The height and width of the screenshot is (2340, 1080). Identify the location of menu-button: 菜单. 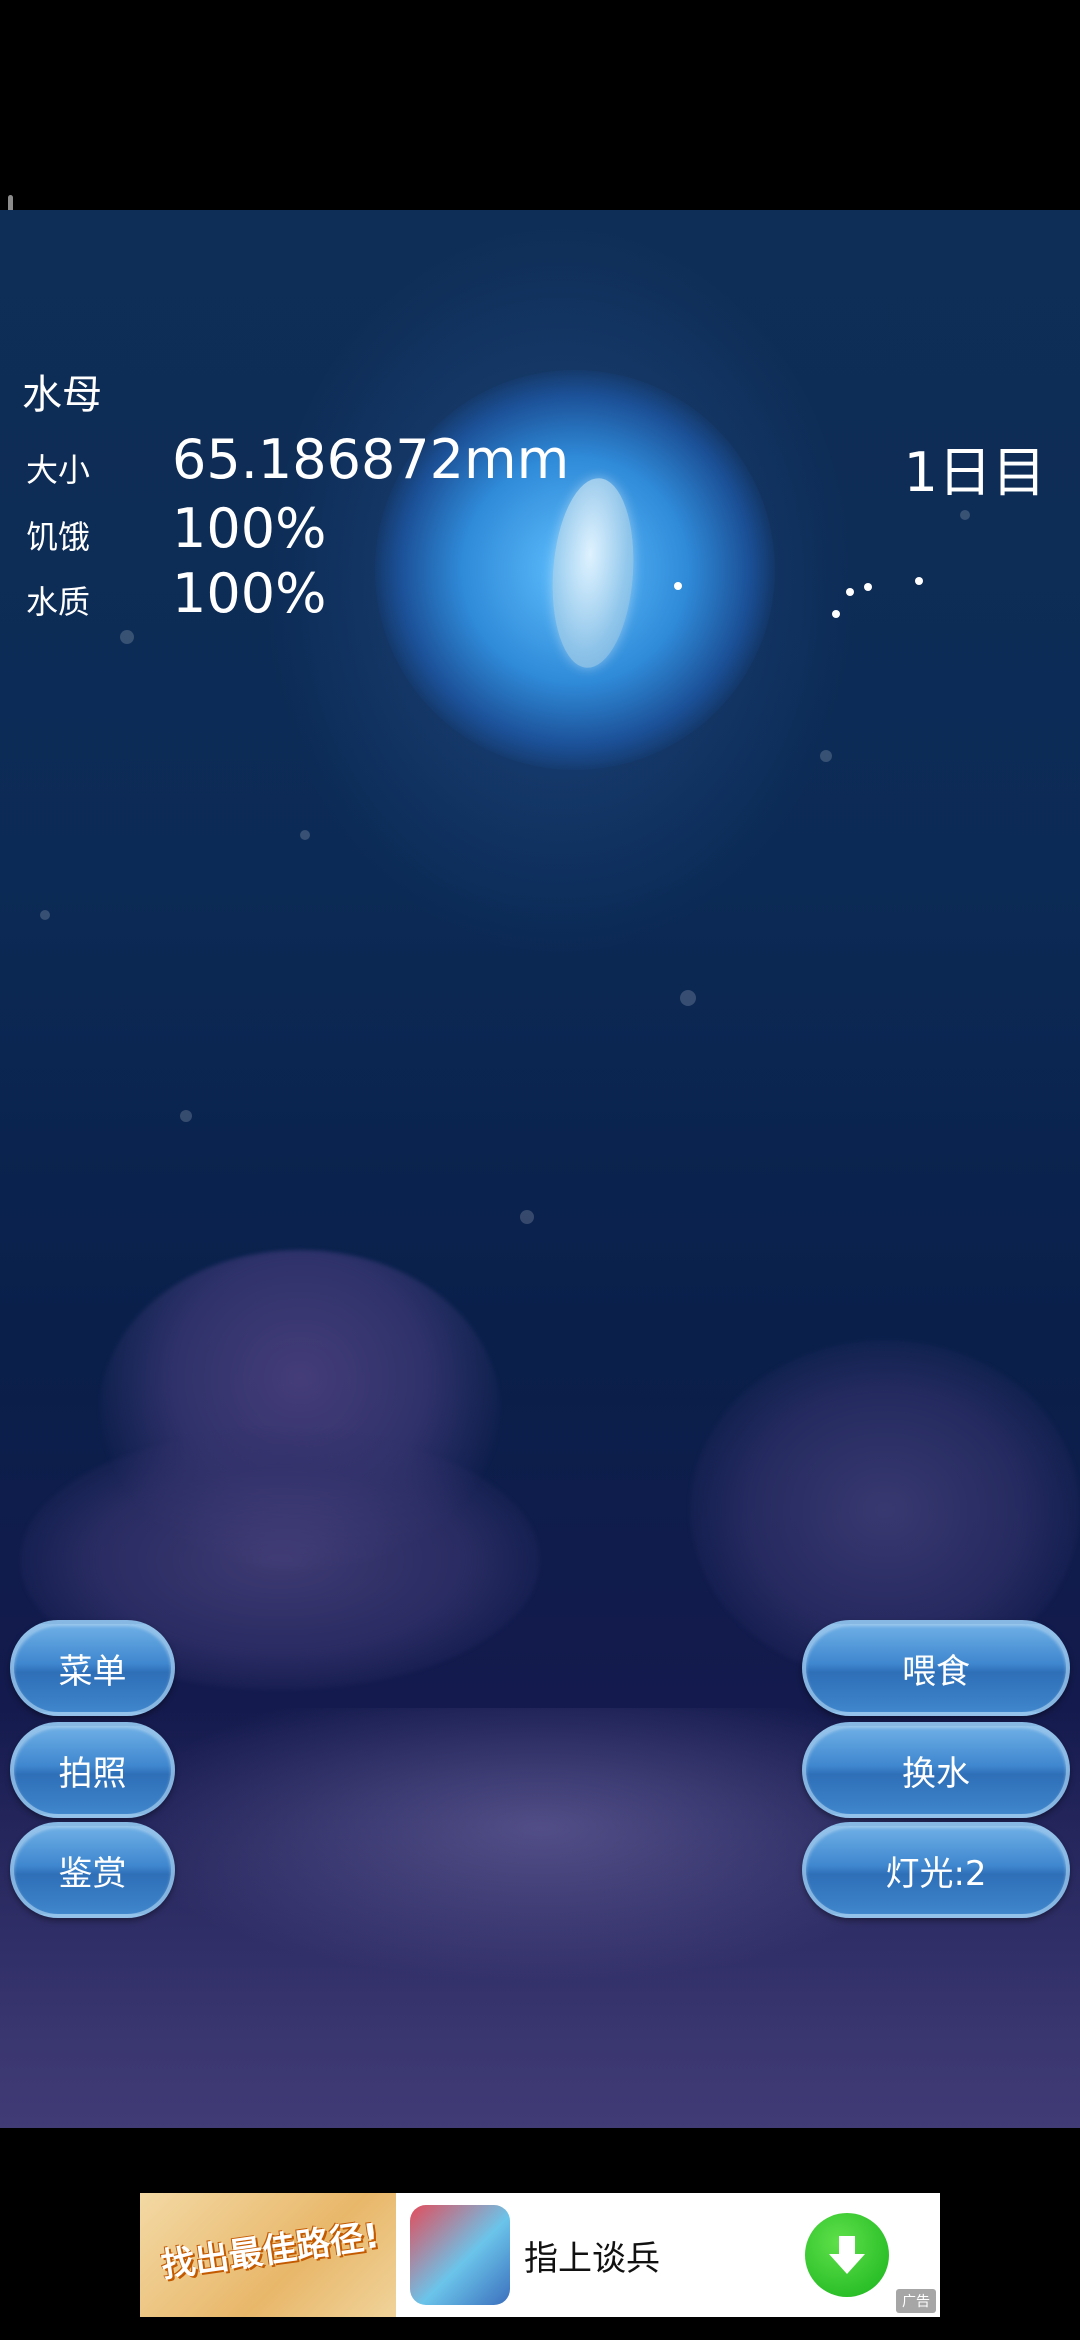
(92, 1668).